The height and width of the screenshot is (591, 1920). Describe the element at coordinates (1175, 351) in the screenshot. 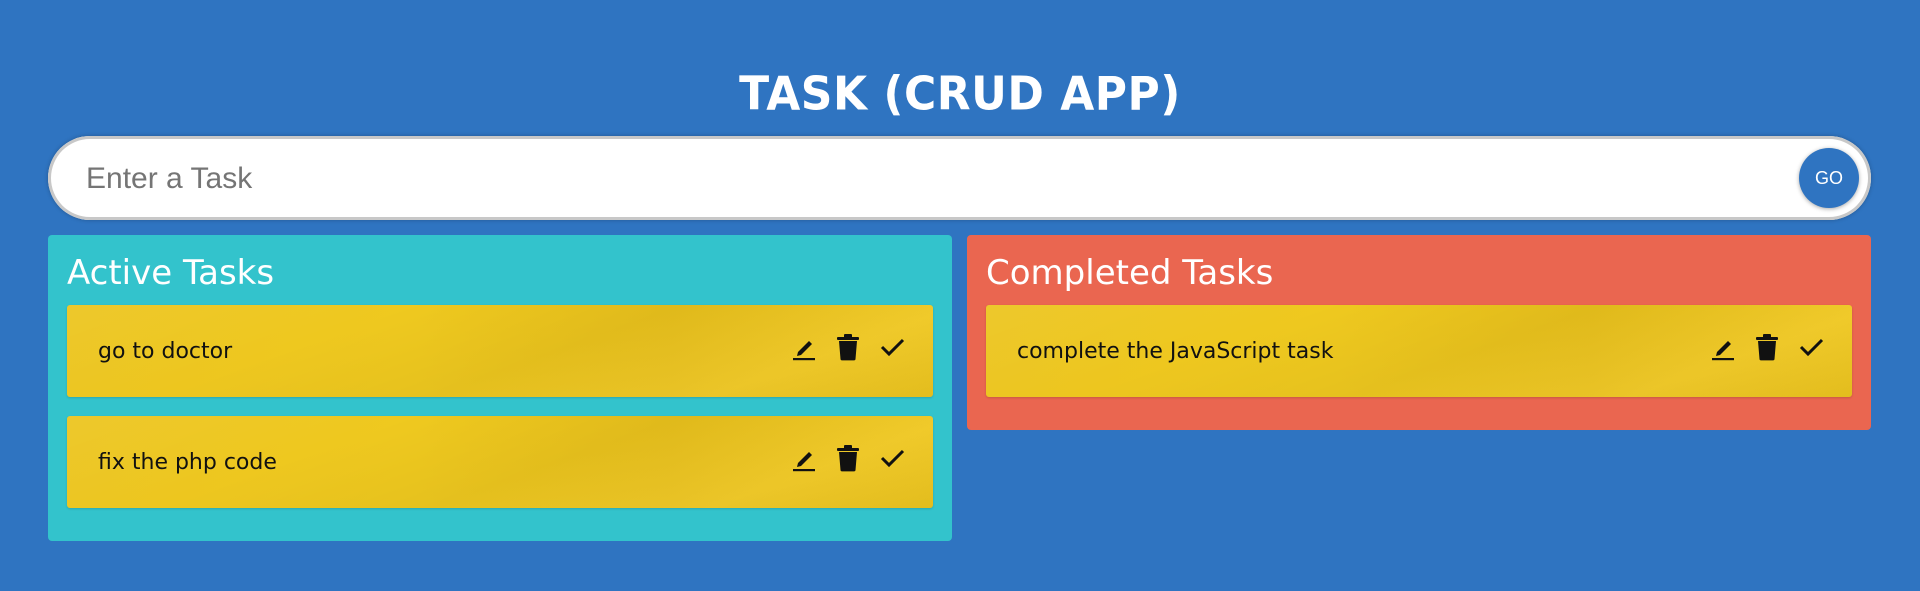

I see `task-text: complete the JavaScript task` at that location.